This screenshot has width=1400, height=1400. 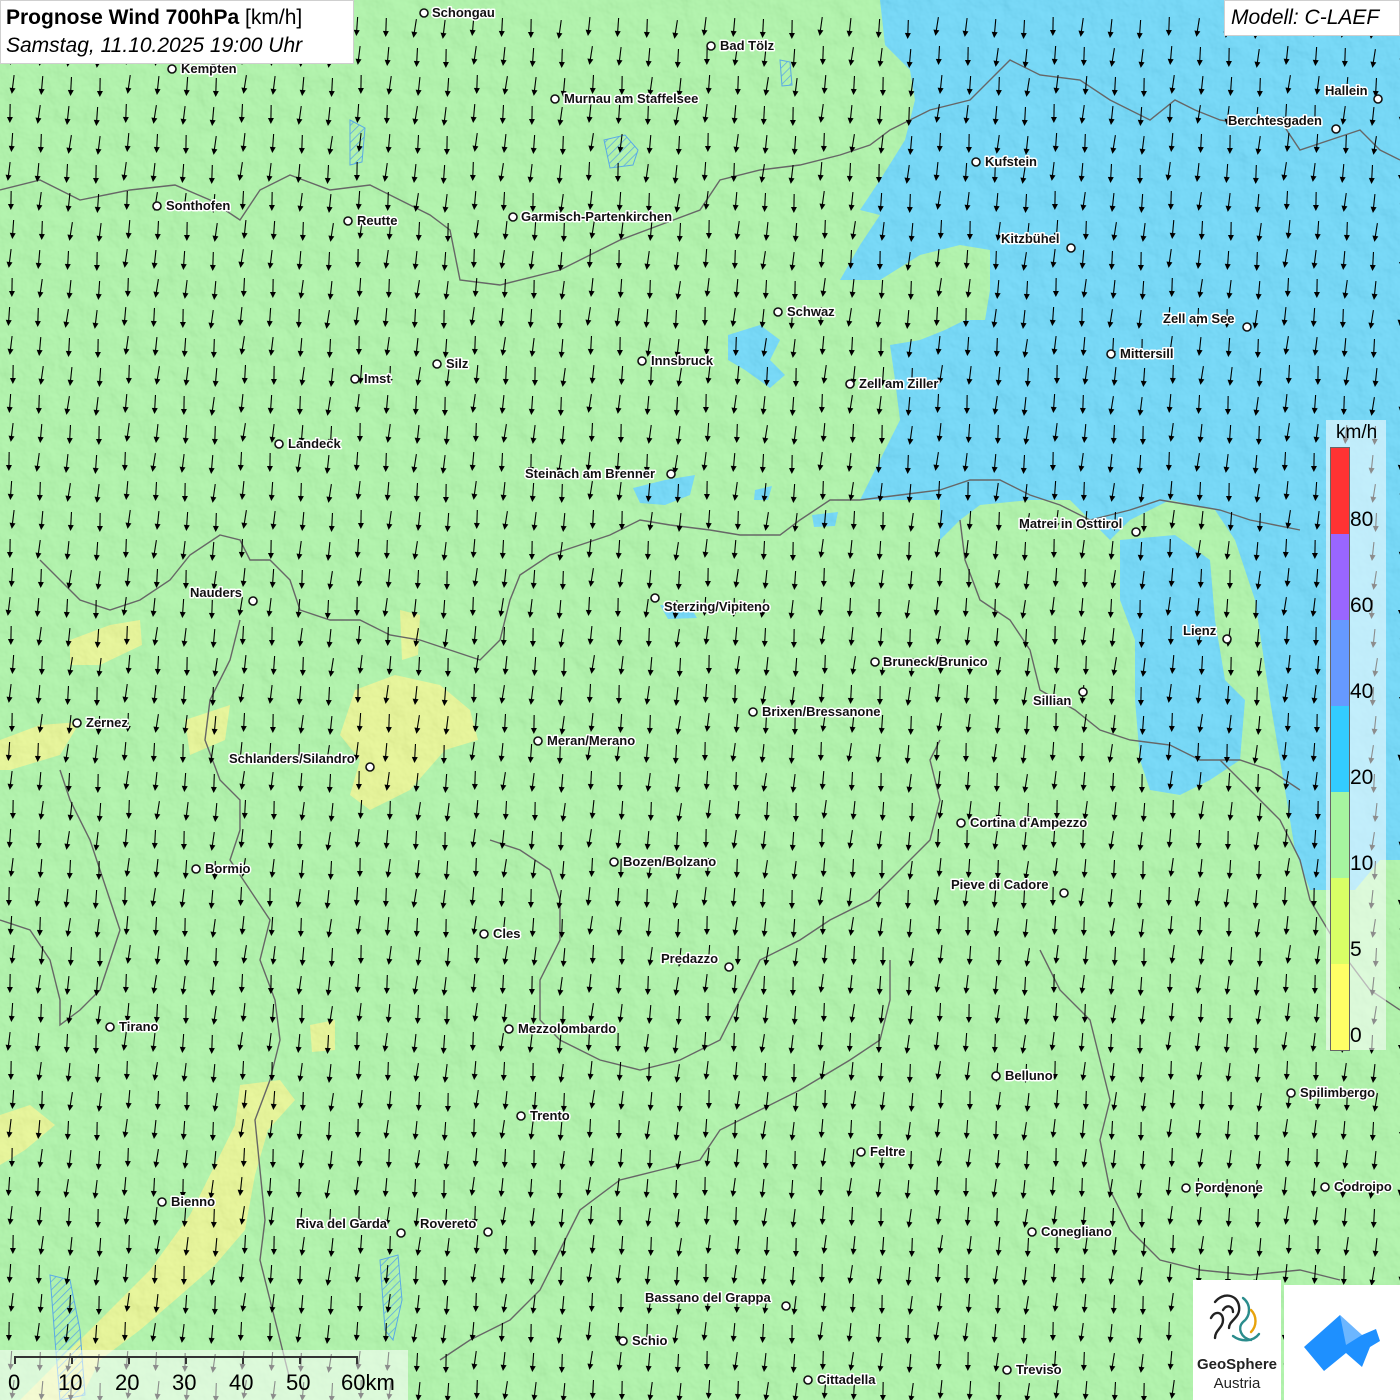 What do you see at coordinates (669, 861) in the screenshot?
I see `city-label: Bozen/Bolzano` at bounding box center [669, 861].